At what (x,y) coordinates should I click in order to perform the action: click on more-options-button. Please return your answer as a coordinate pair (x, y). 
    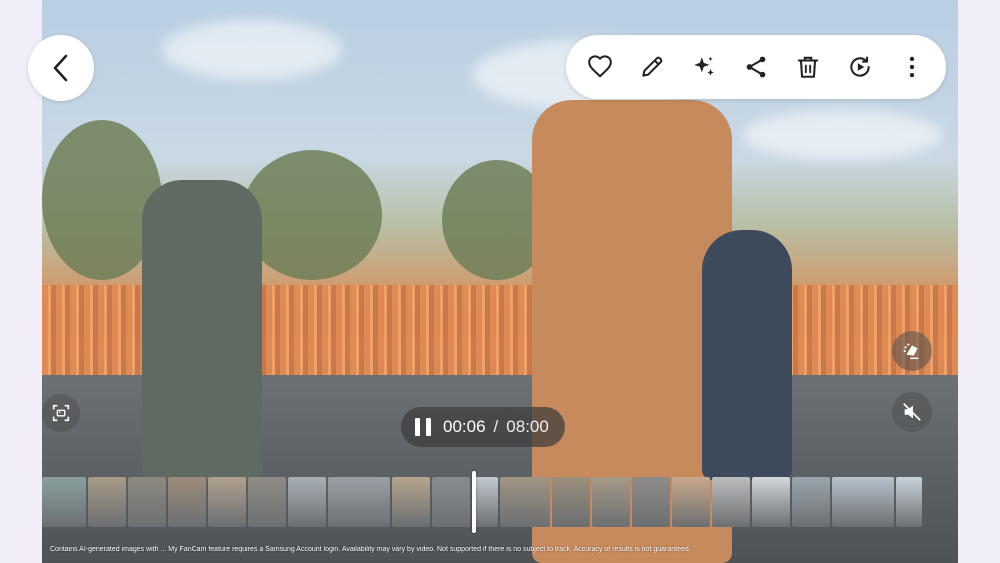
    Looking at the image, I should click on (912, 67).